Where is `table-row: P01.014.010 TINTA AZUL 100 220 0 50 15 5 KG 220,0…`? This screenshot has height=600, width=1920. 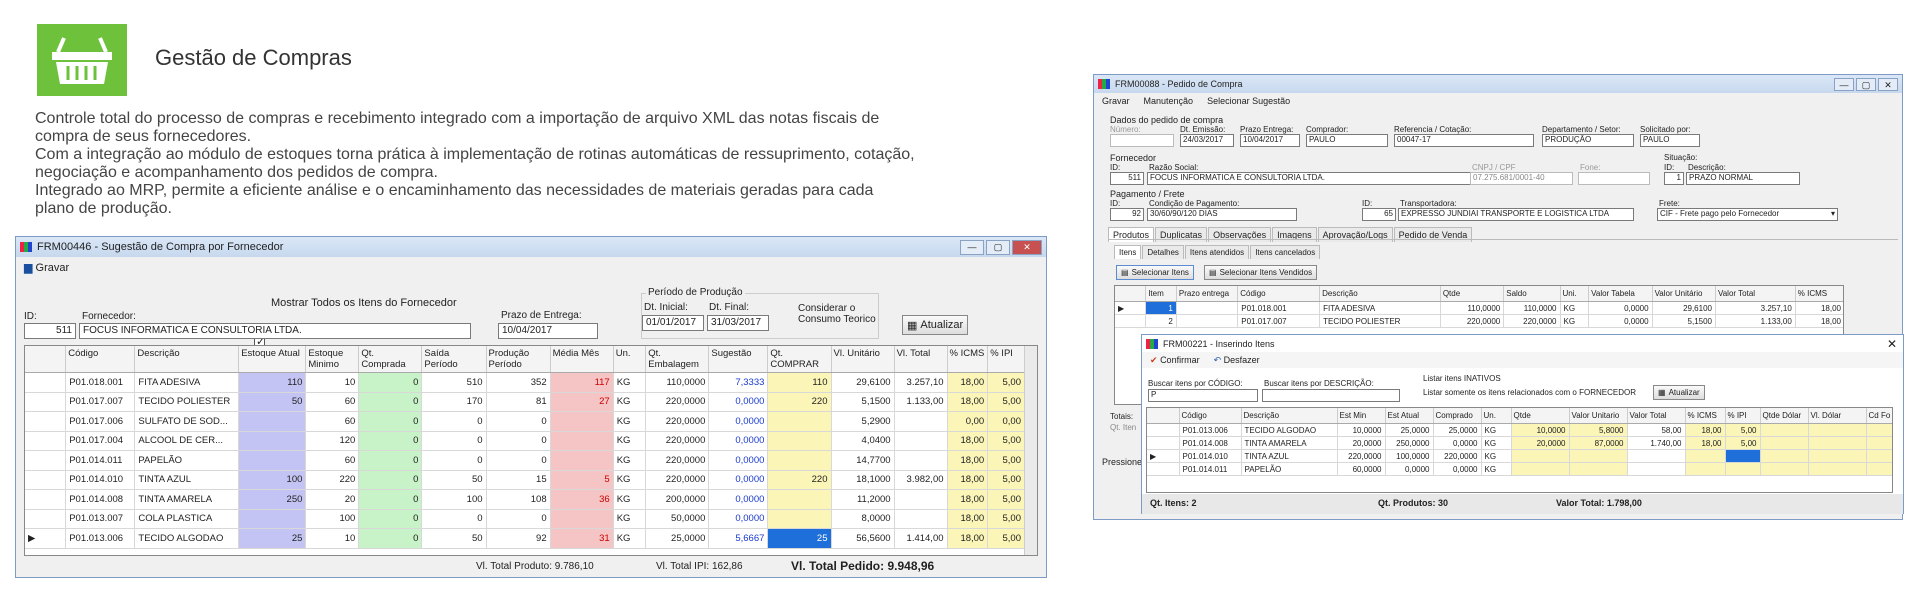
table-row: P01.014.010 TINTA AZUL 100 220 0 50 15 5 KG 220,0… is located at coordinates (525, 480).